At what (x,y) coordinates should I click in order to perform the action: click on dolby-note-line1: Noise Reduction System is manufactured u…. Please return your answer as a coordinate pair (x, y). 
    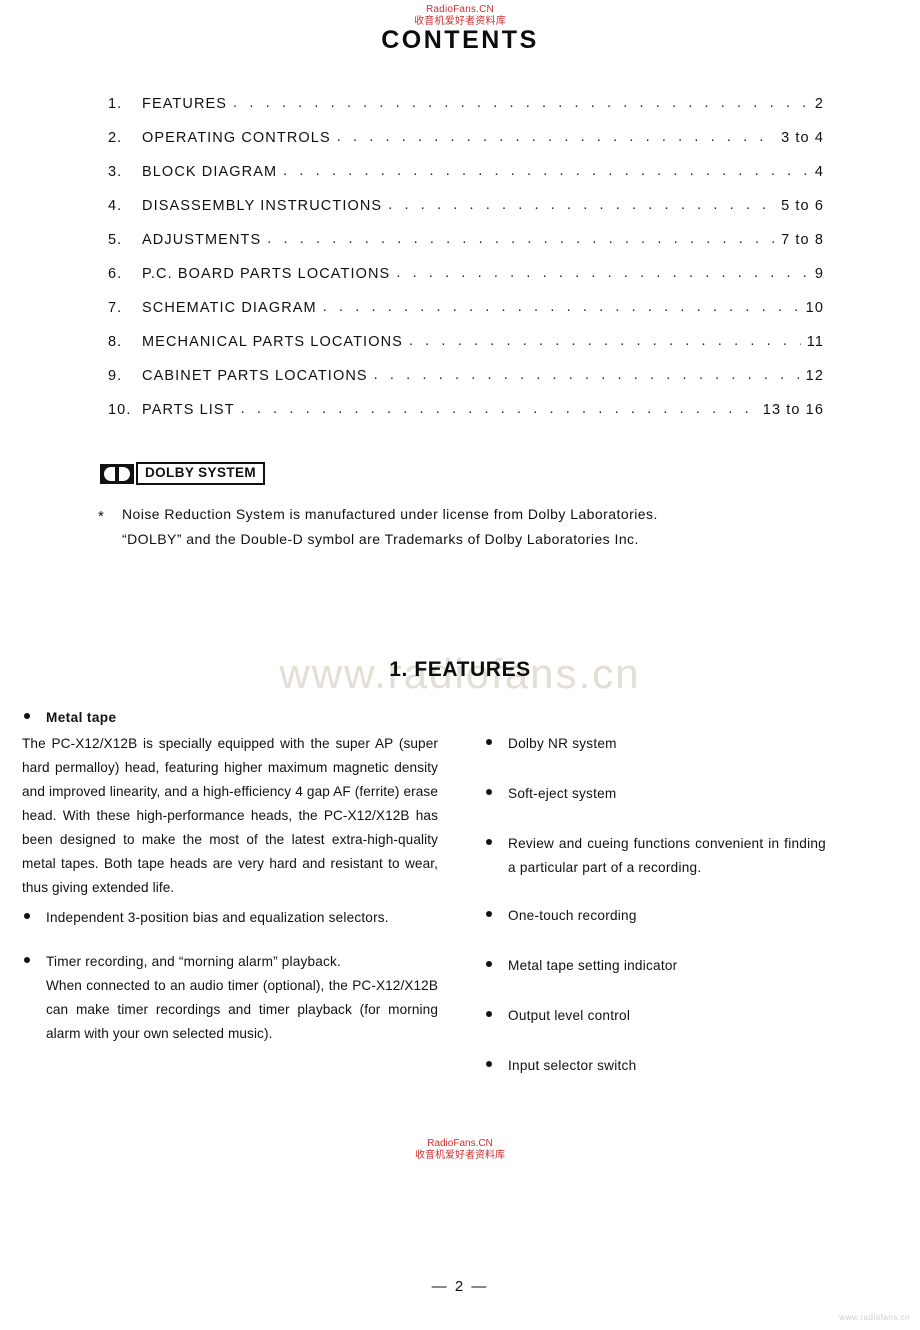
    Looking at the image, I should click on (390, 514).